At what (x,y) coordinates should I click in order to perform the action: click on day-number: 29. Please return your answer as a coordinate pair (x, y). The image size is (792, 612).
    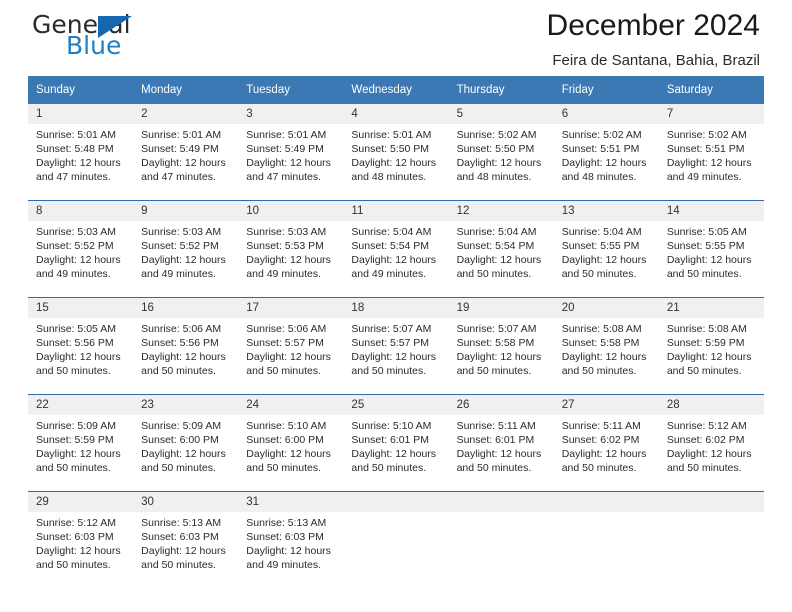
    Looking at the image, I should click on (81, 502).